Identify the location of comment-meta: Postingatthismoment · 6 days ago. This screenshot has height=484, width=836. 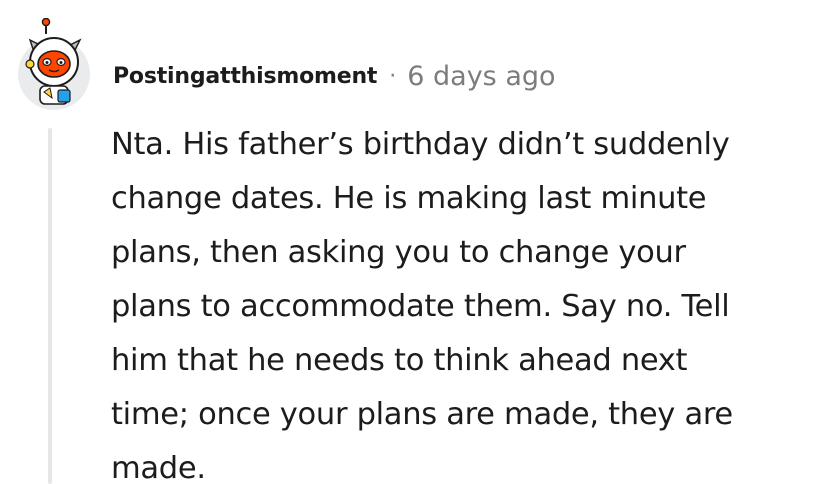
(334, 76).